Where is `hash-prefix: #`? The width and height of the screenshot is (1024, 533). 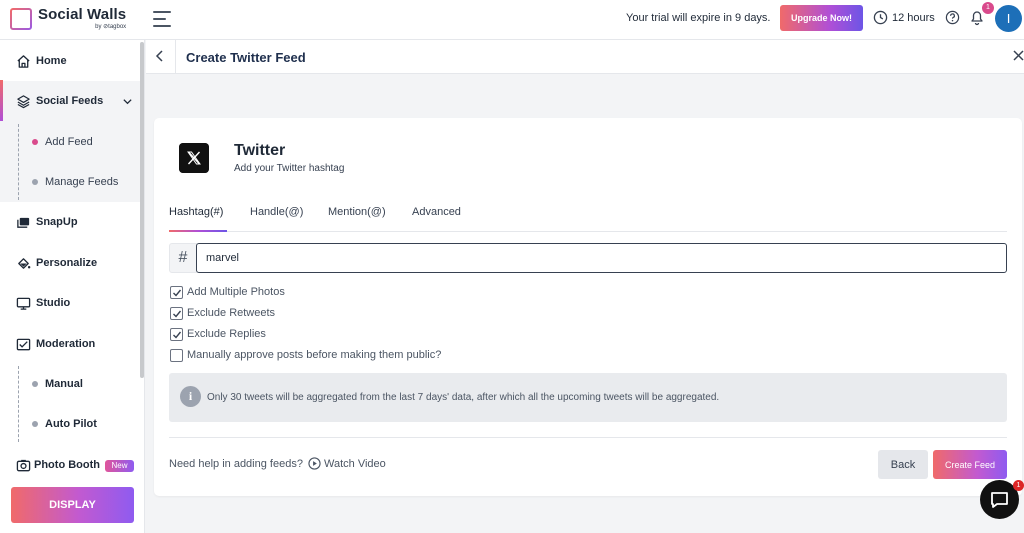
hash-prefix: # is located at coordinates (183, 258).